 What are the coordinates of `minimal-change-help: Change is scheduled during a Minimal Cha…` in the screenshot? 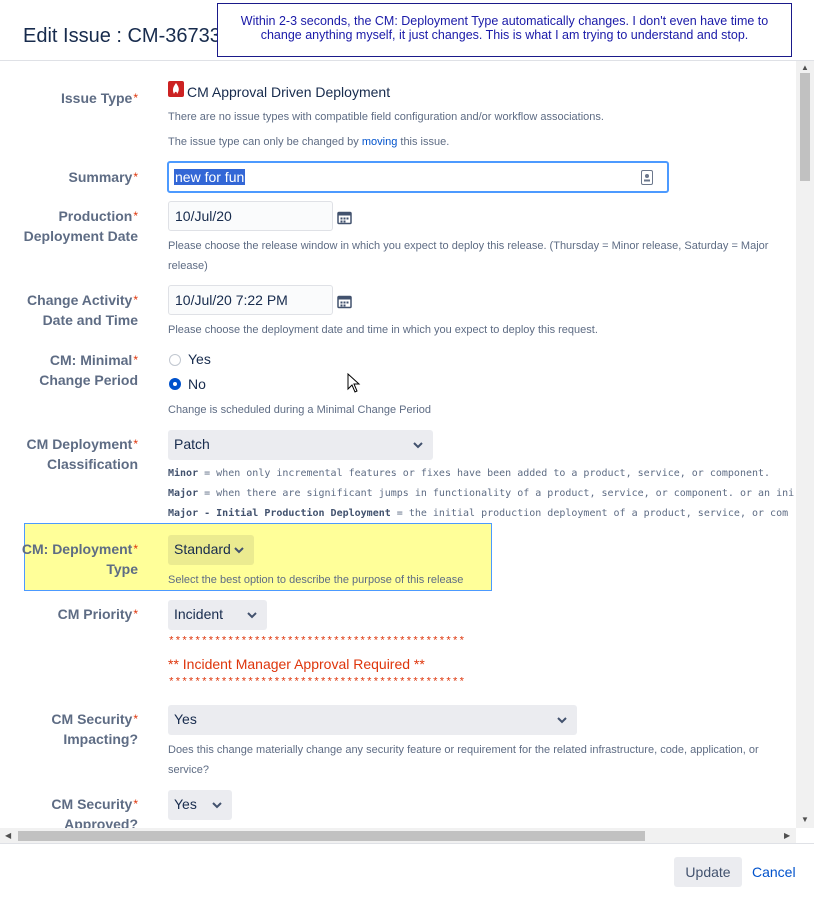 It's located at (299, 410).